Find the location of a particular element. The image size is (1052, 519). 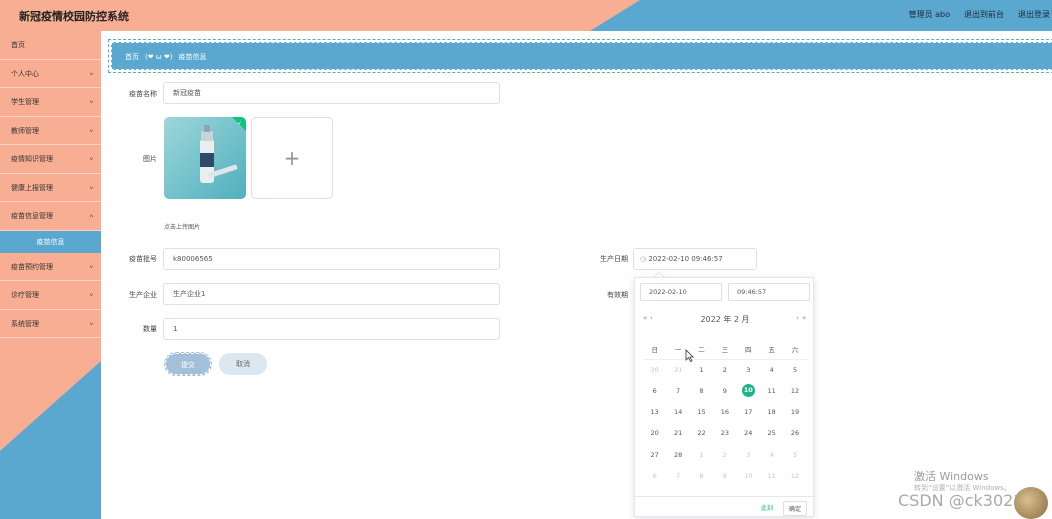

day-cell: 17 is located at coordinates (748, 412).